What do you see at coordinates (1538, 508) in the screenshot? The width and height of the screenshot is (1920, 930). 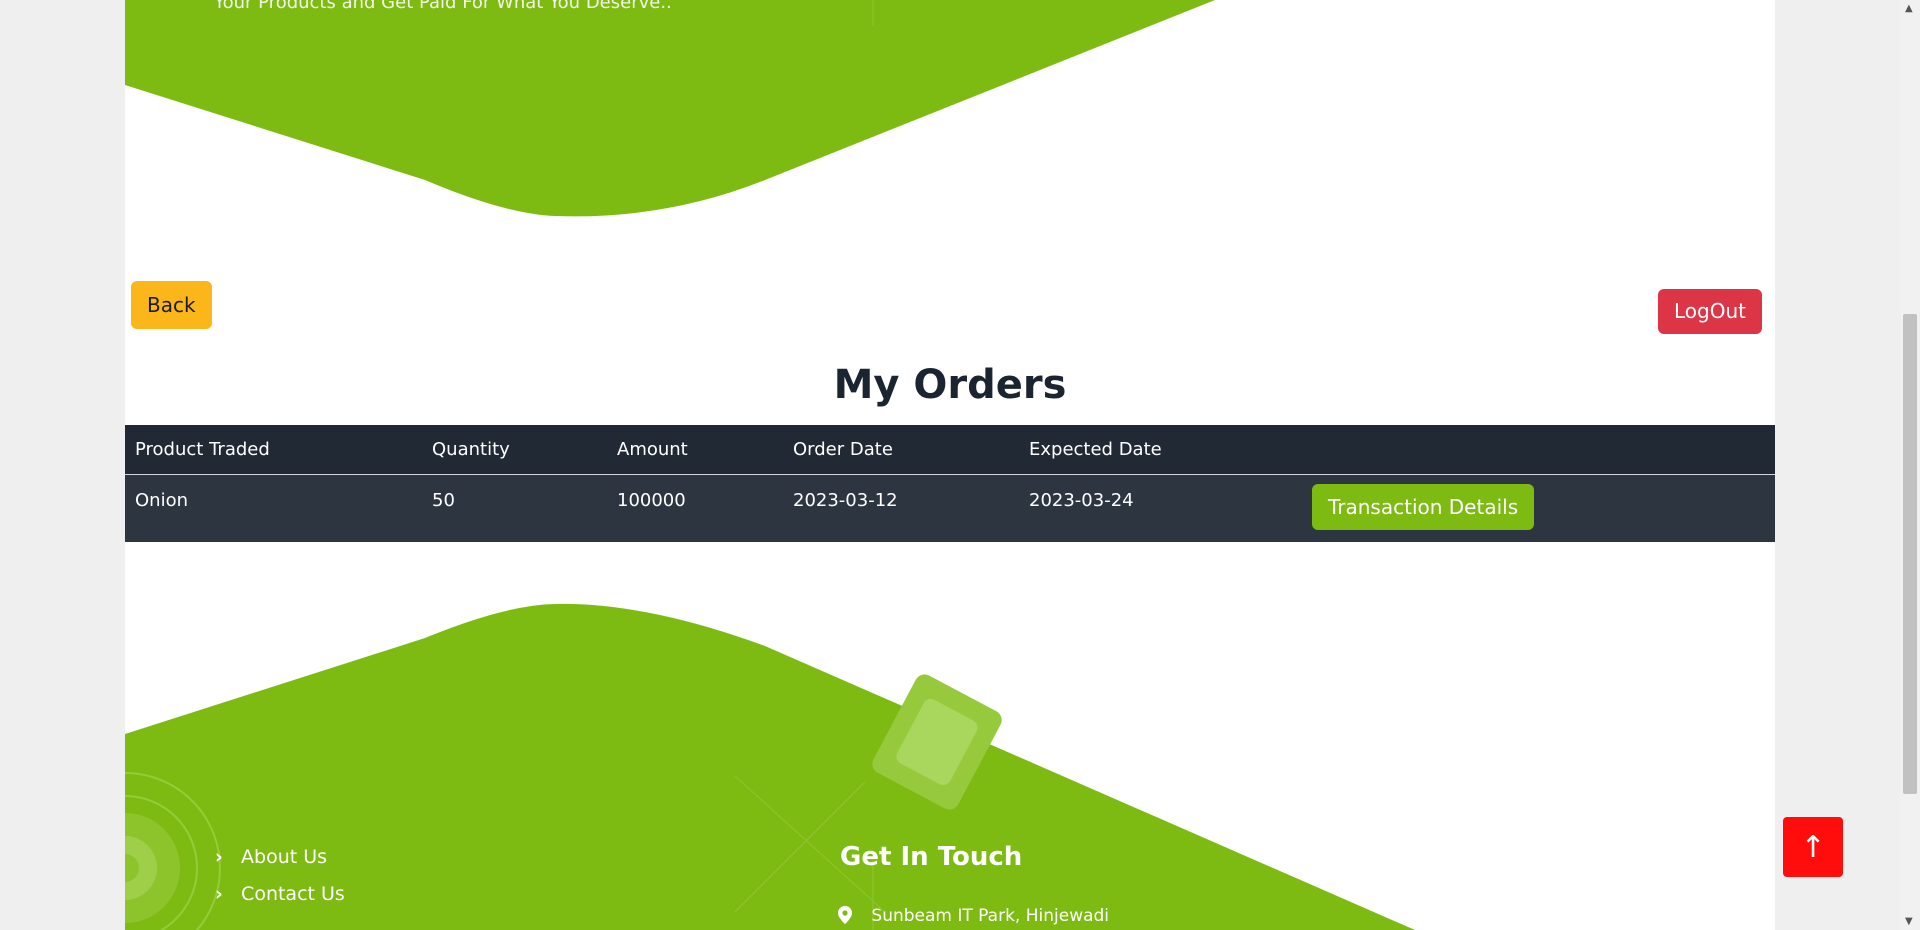 I see `cell-action: Transaction Details` at bounding box center [1538, 508].